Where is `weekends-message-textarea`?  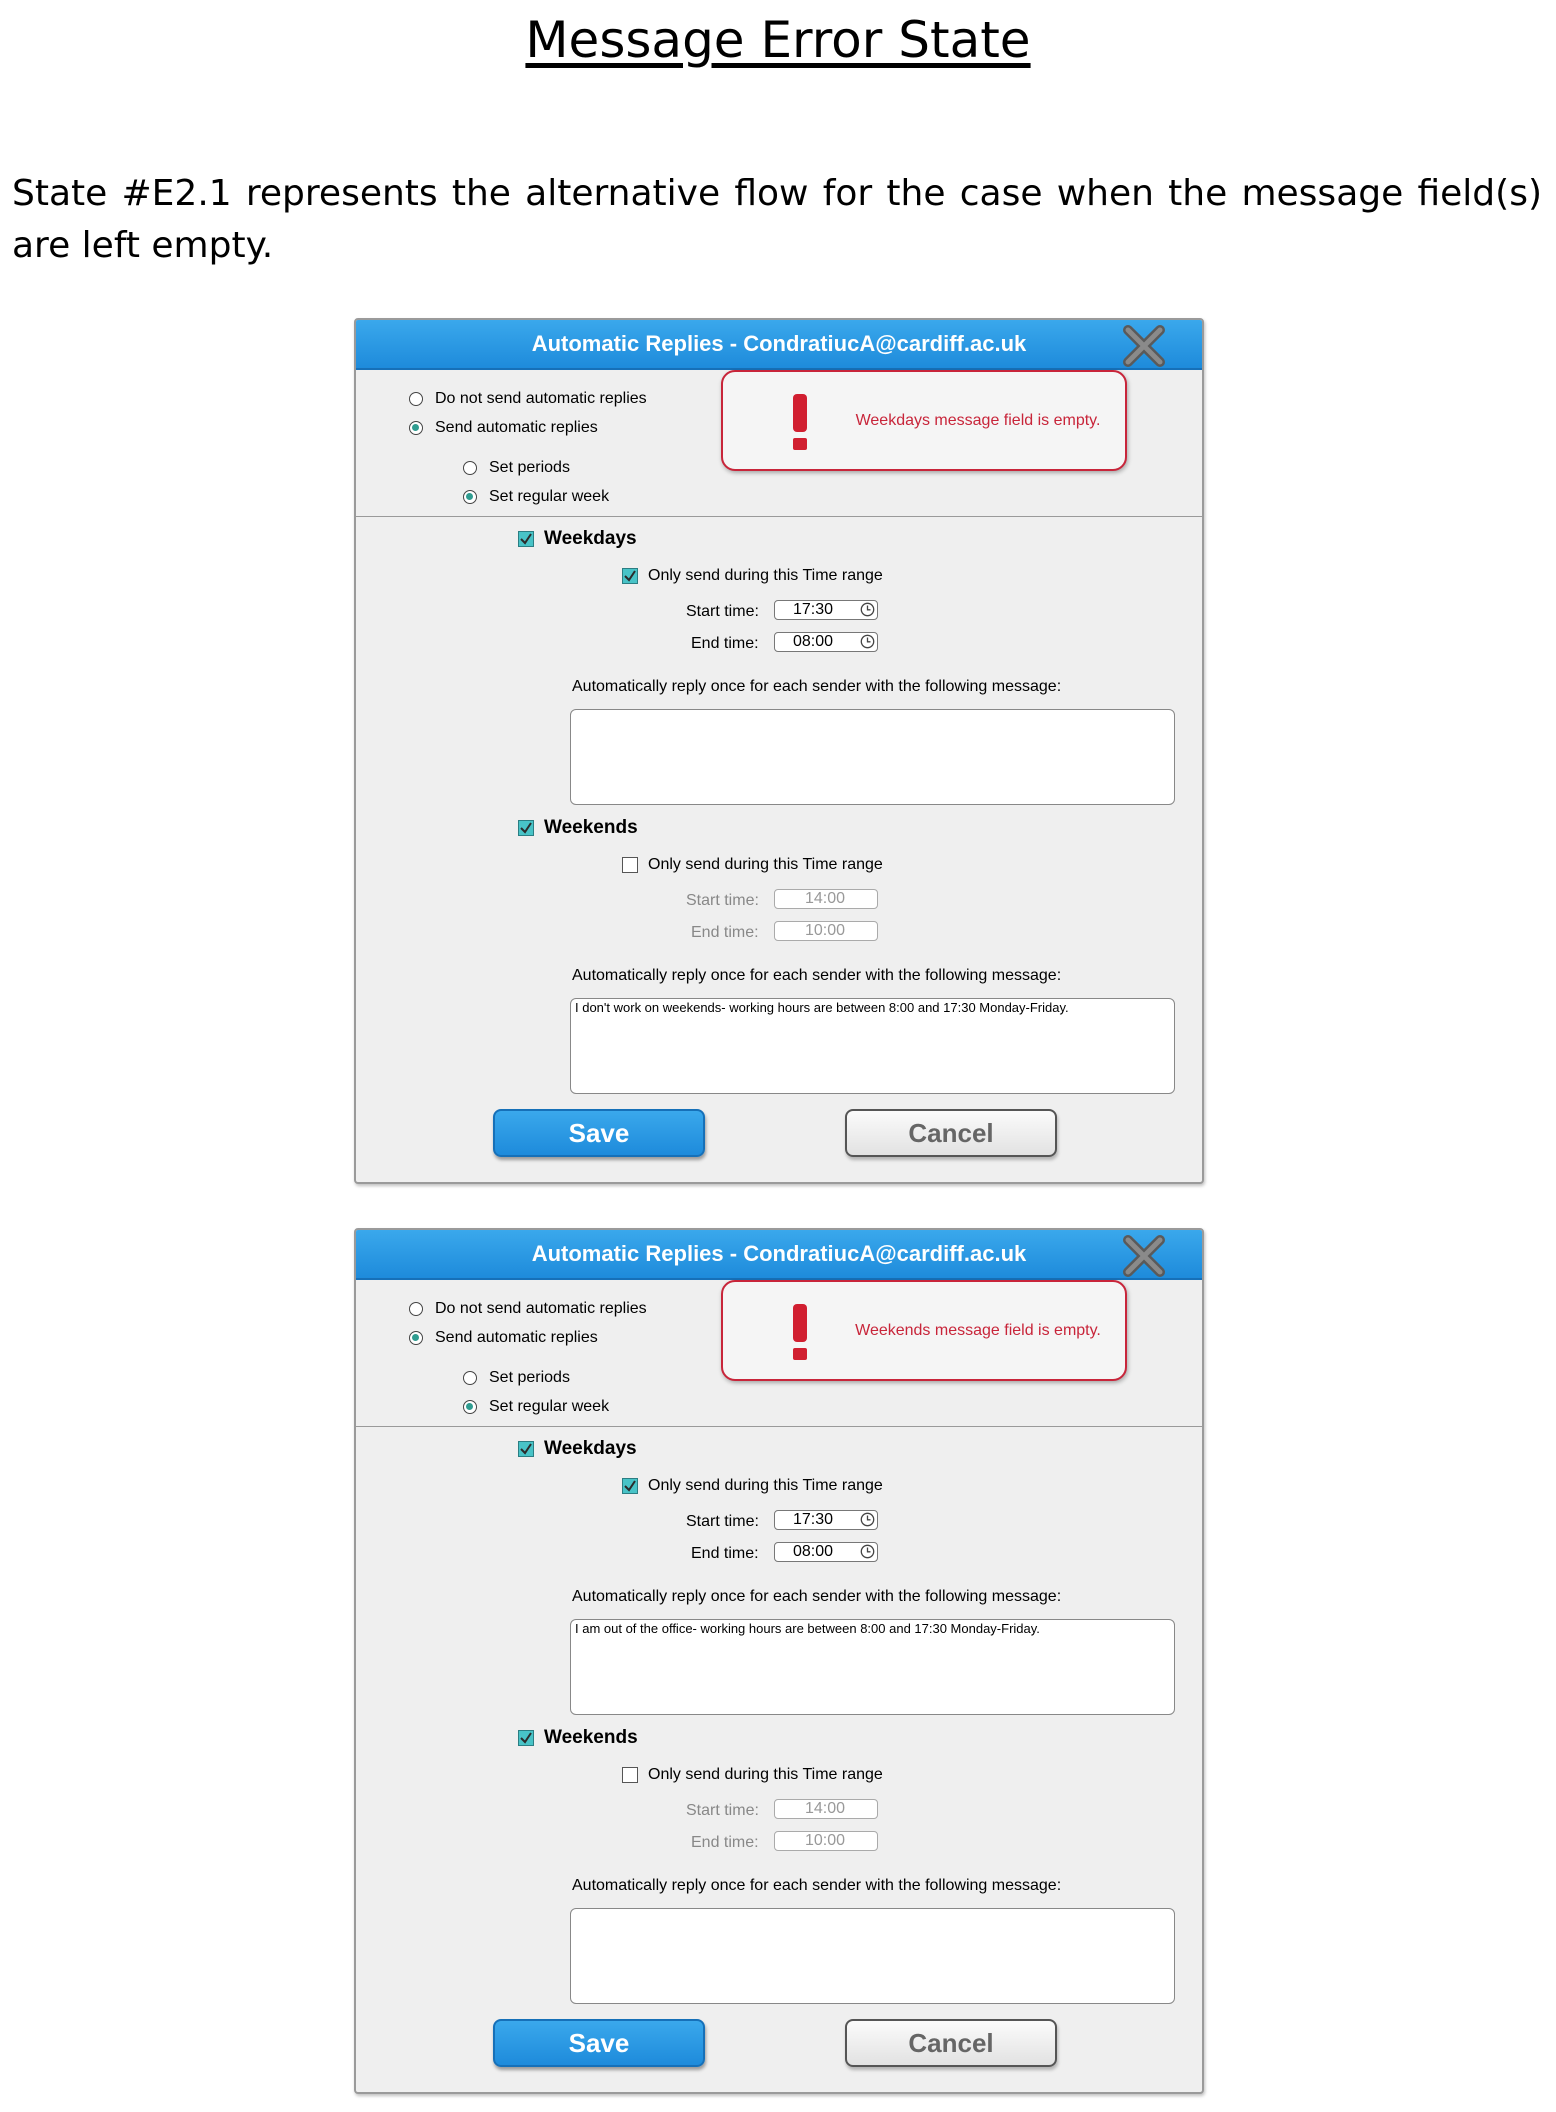
weekends-message-textarea is located at coordinates (872, 1956).